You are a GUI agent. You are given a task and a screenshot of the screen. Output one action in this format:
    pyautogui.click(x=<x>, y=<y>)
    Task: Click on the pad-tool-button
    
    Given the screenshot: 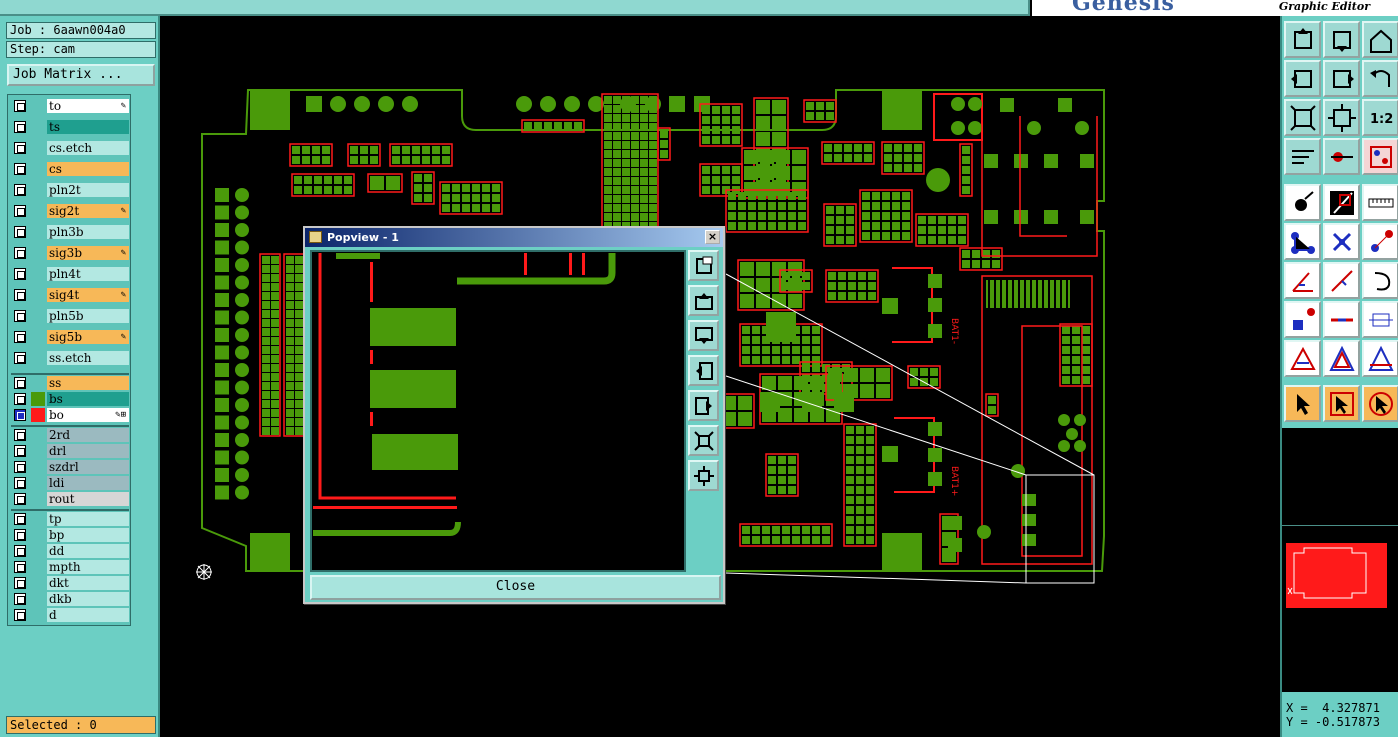 What is the action you would take?
    pyautogui.click(x=1302, y=319)
    